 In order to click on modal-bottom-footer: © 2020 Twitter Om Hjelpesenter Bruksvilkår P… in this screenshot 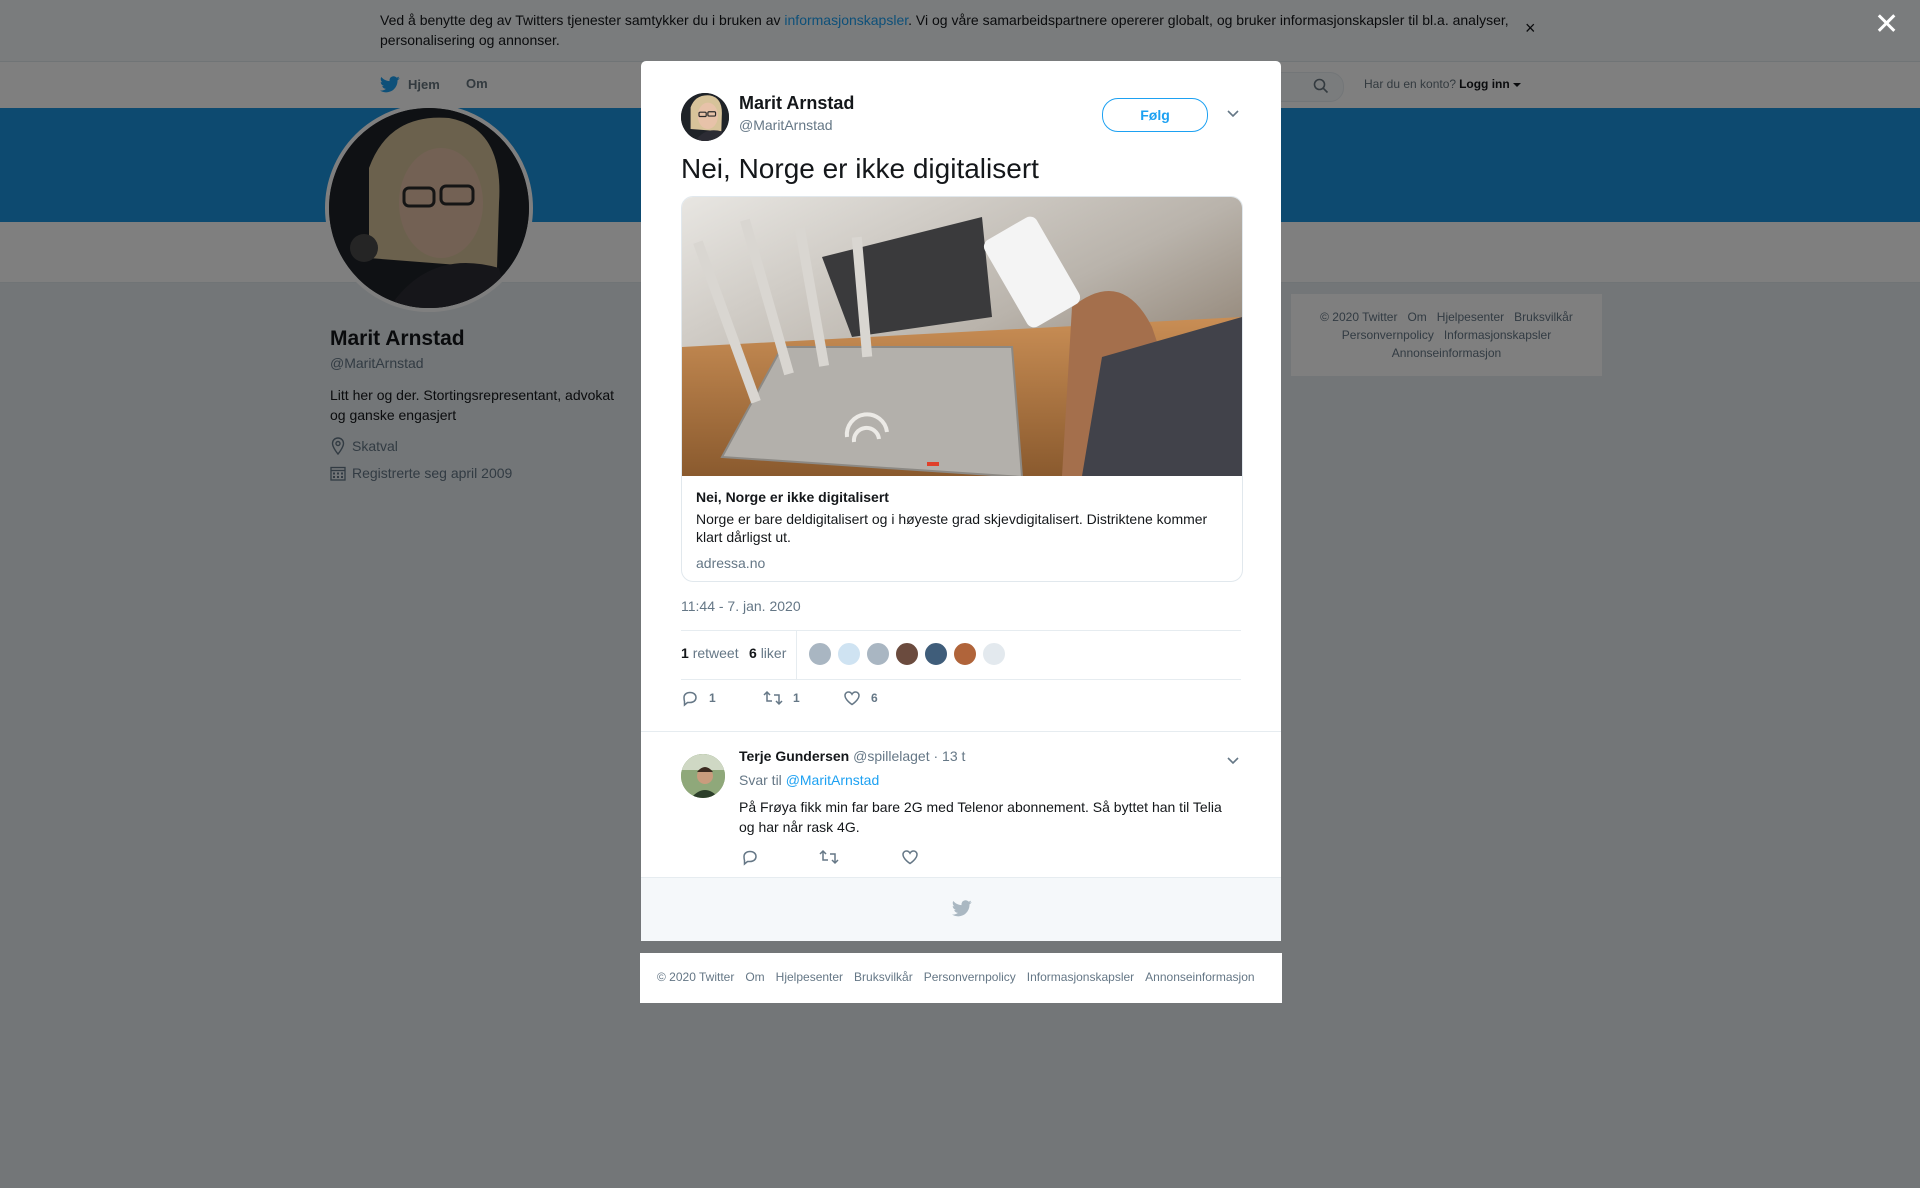, I will do `click(961, 978)`.